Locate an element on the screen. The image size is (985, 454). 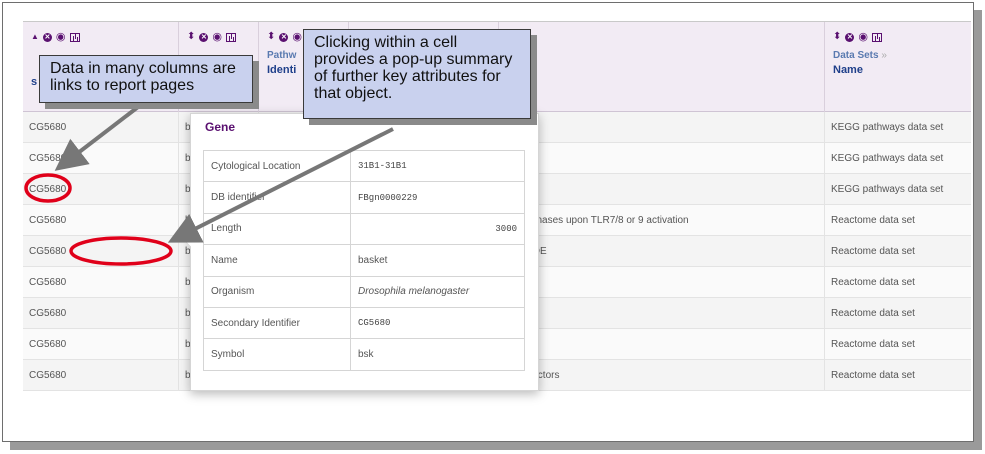
popup-field-label: DB identifier is located at coordinates (277, 197).